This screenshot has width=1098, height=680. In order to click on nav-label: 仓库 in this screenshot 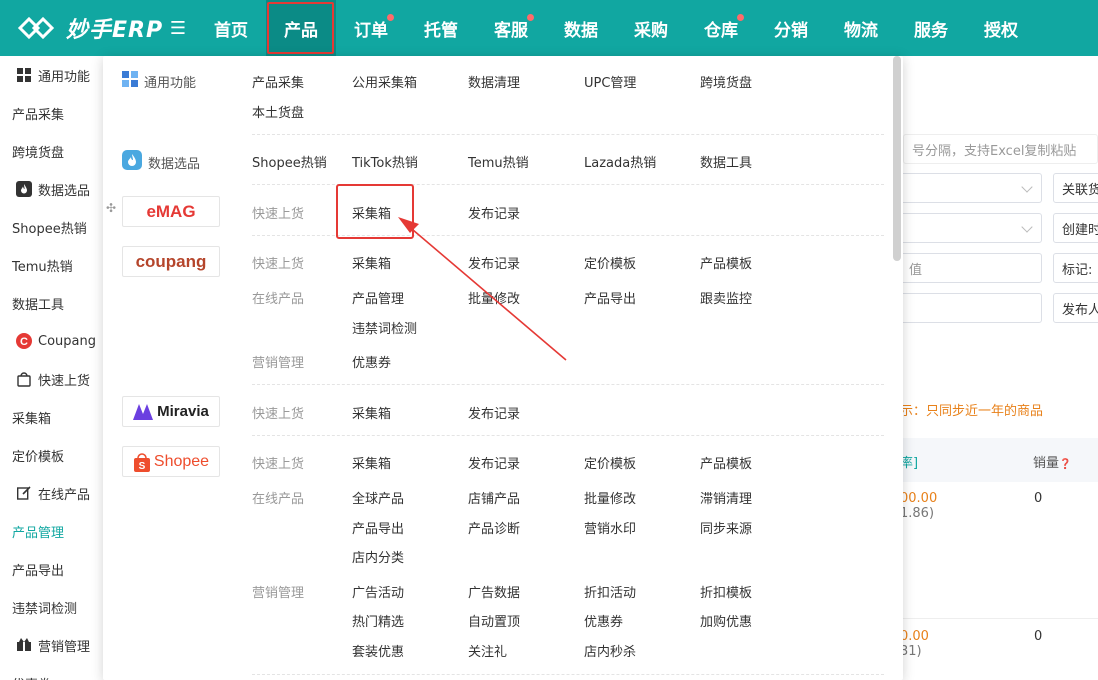, I will do `click(721, 30)`.